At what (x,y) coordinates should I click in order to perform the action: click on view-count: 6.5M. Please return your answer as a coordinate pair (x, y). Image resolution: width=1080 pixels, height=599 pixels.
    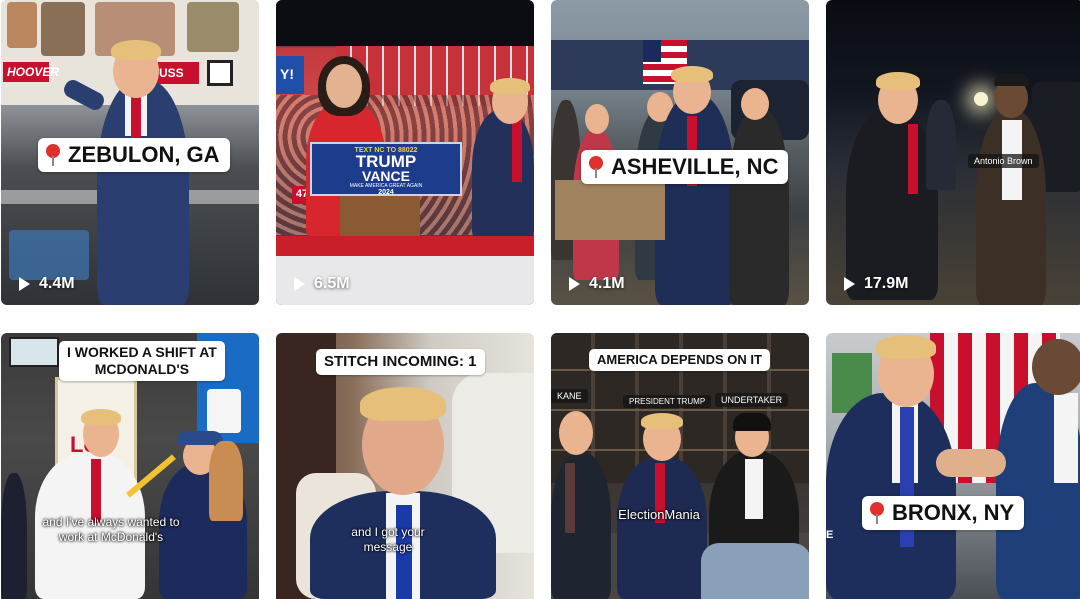
    Looking at the image, I should click on (322, 284).